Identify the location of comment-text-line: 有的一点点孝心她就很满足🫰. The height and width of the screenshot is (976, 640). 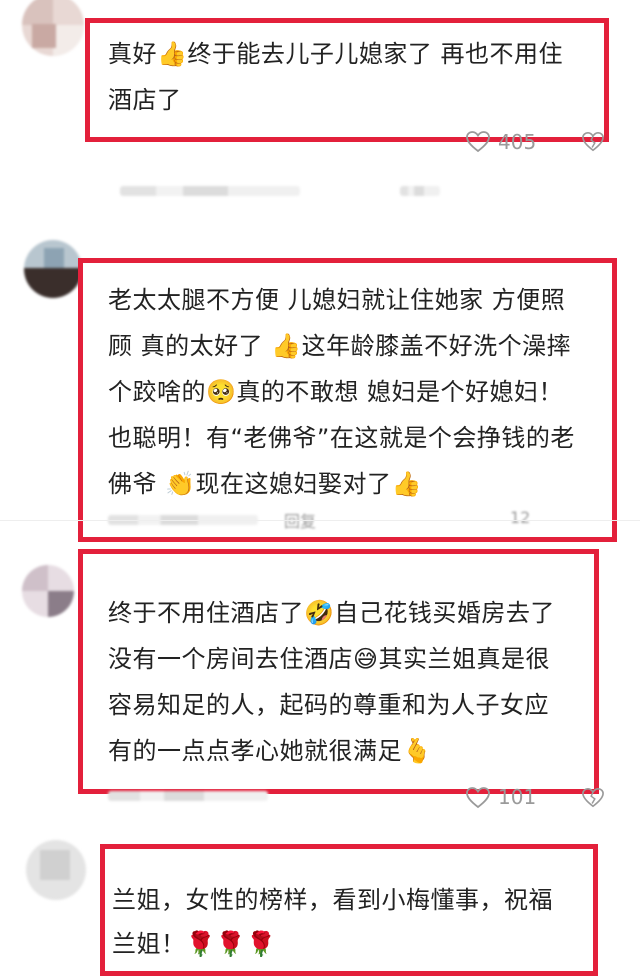
(270, 751).